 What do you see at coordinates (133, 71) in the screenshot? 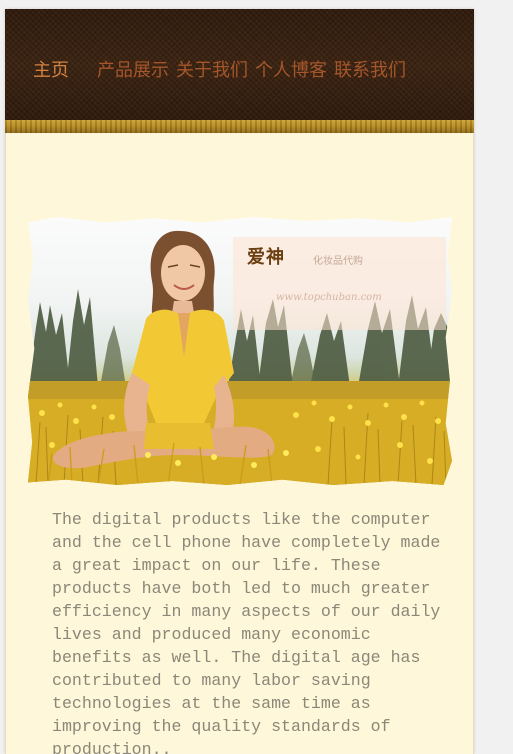
I see `nav-item-products: 产品展示` at bounding box center [133, 71].